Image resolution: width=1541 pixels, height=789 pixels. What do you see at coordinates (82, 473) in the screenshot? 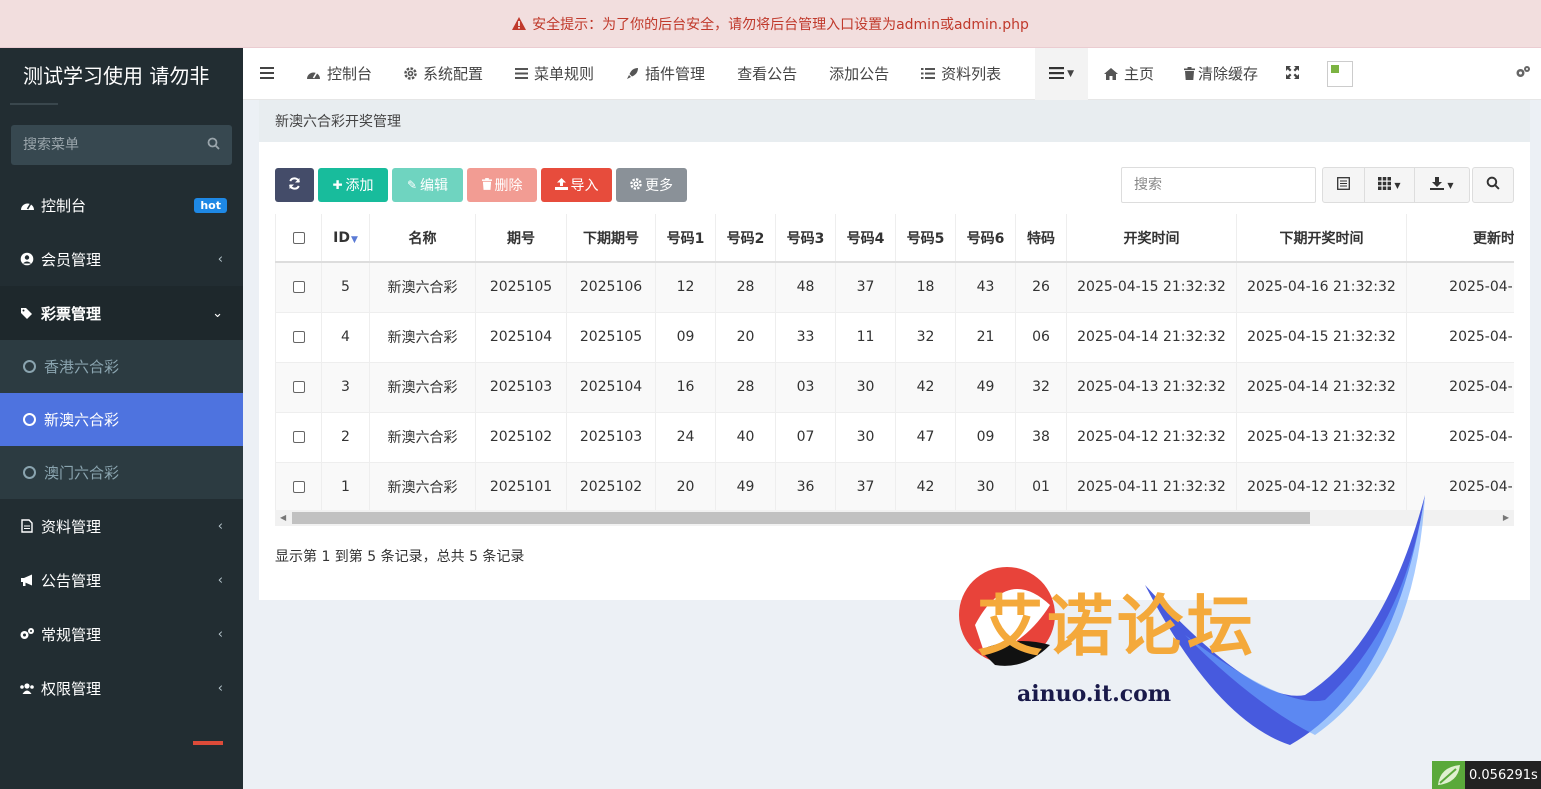
I see `submenu-item-label: 澳门六合彩` at bounding box center [82, 473].